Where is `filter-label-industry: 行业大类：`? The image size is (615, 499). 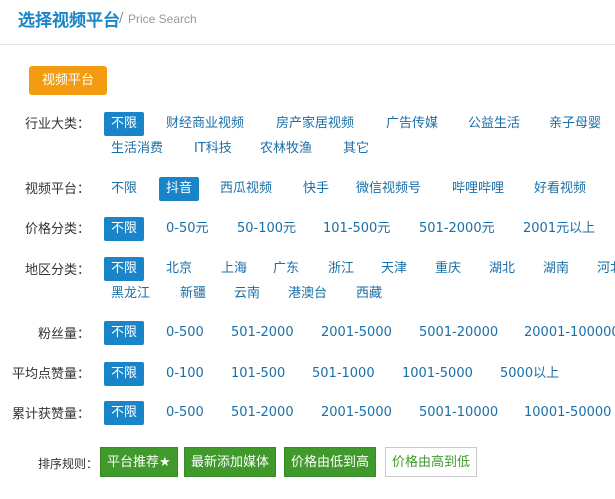
filter-label-industry: 行业大类： is located at coordinates (57, 124).